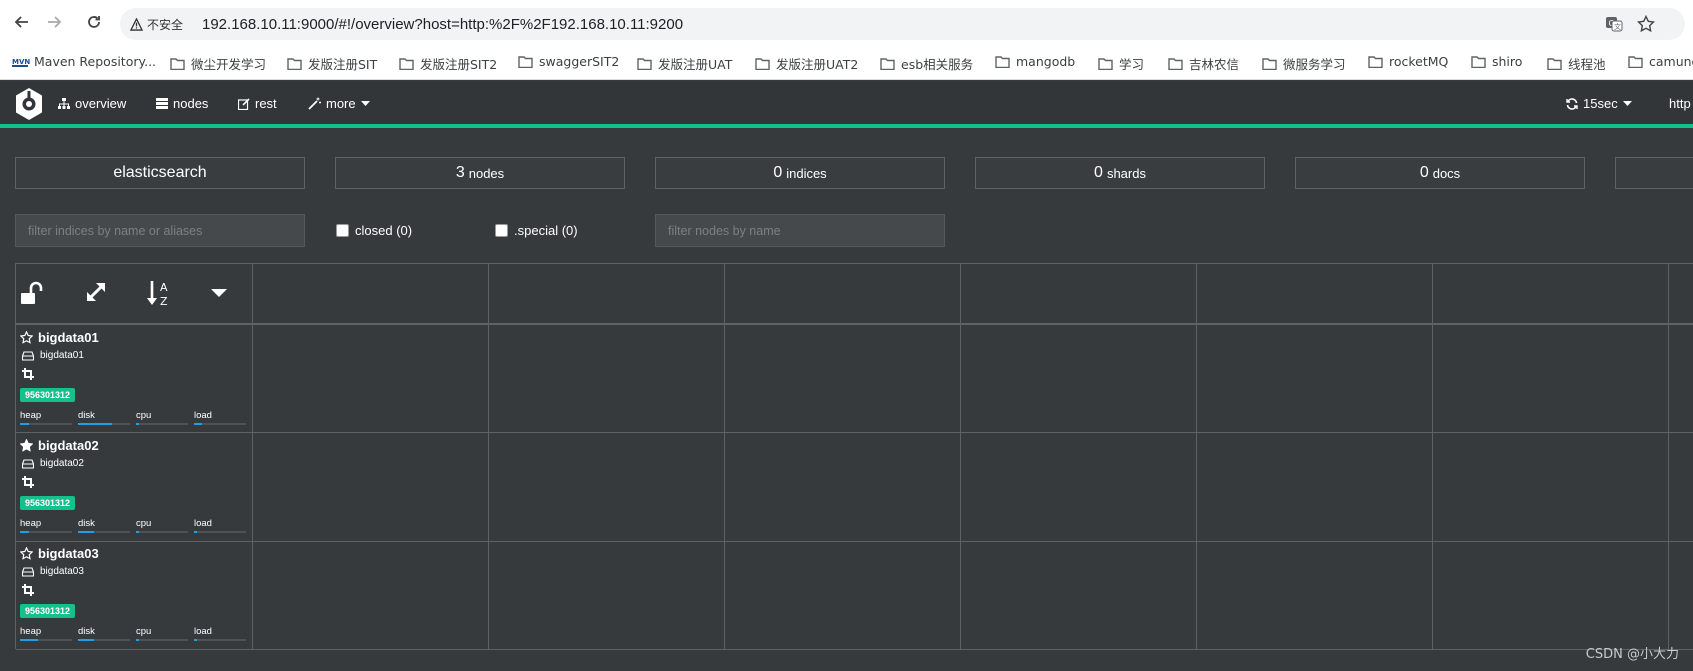 Image resolution: width=1693 pixels, height=671 pixels. I want to click on bookmark-folder: camund, so click(1660, 61).